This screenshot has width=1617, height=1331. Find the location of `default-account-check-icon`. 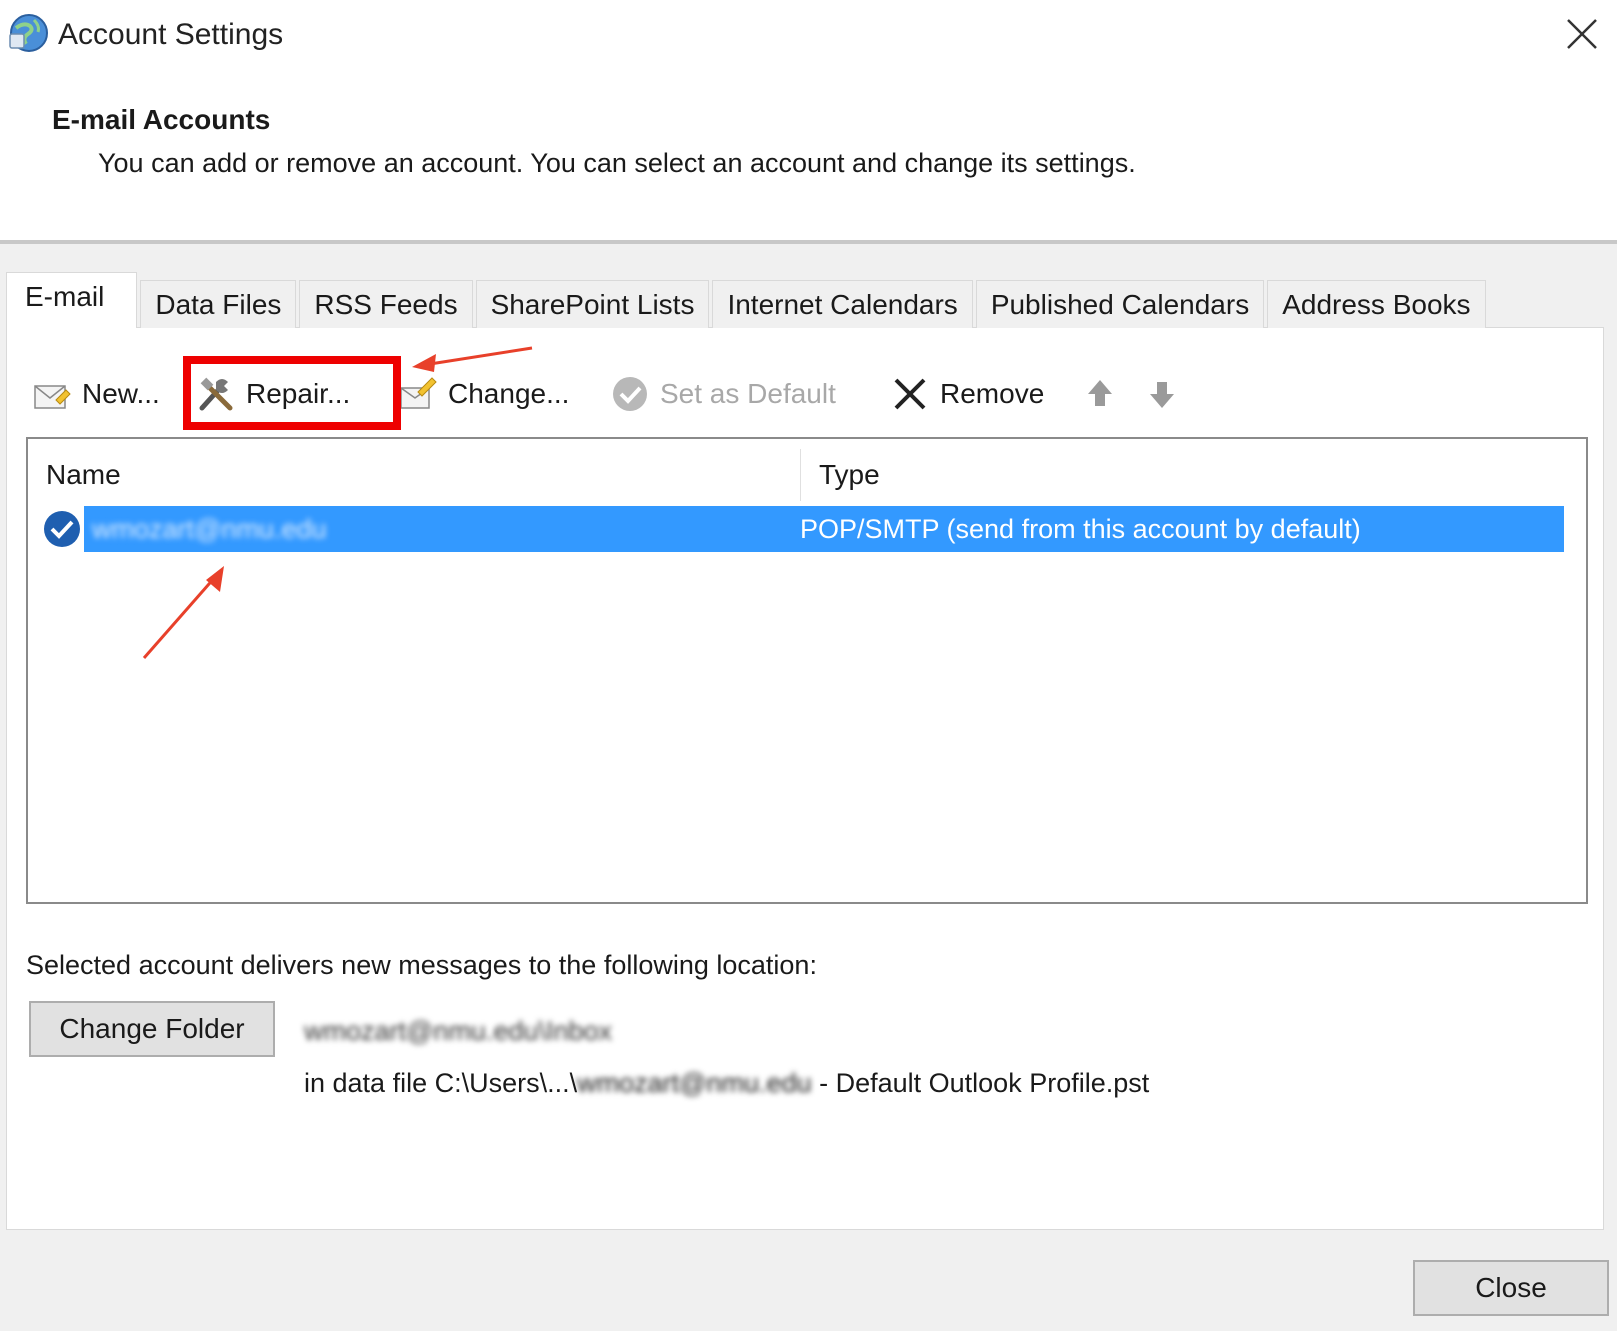

default-account-check-icon is located at coordinates (62, 529).